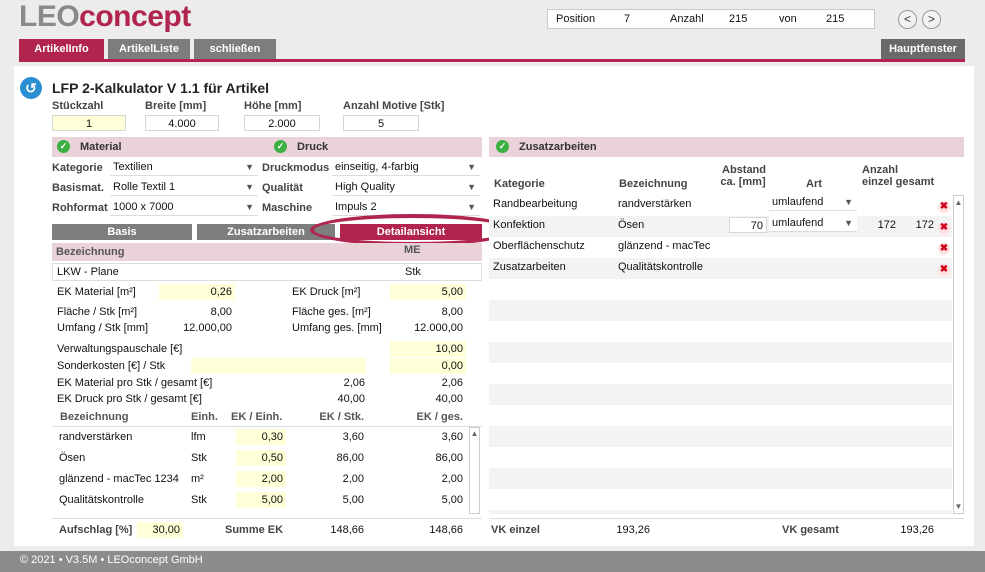  I want to click on motive-input: 5, so click(381, 123).